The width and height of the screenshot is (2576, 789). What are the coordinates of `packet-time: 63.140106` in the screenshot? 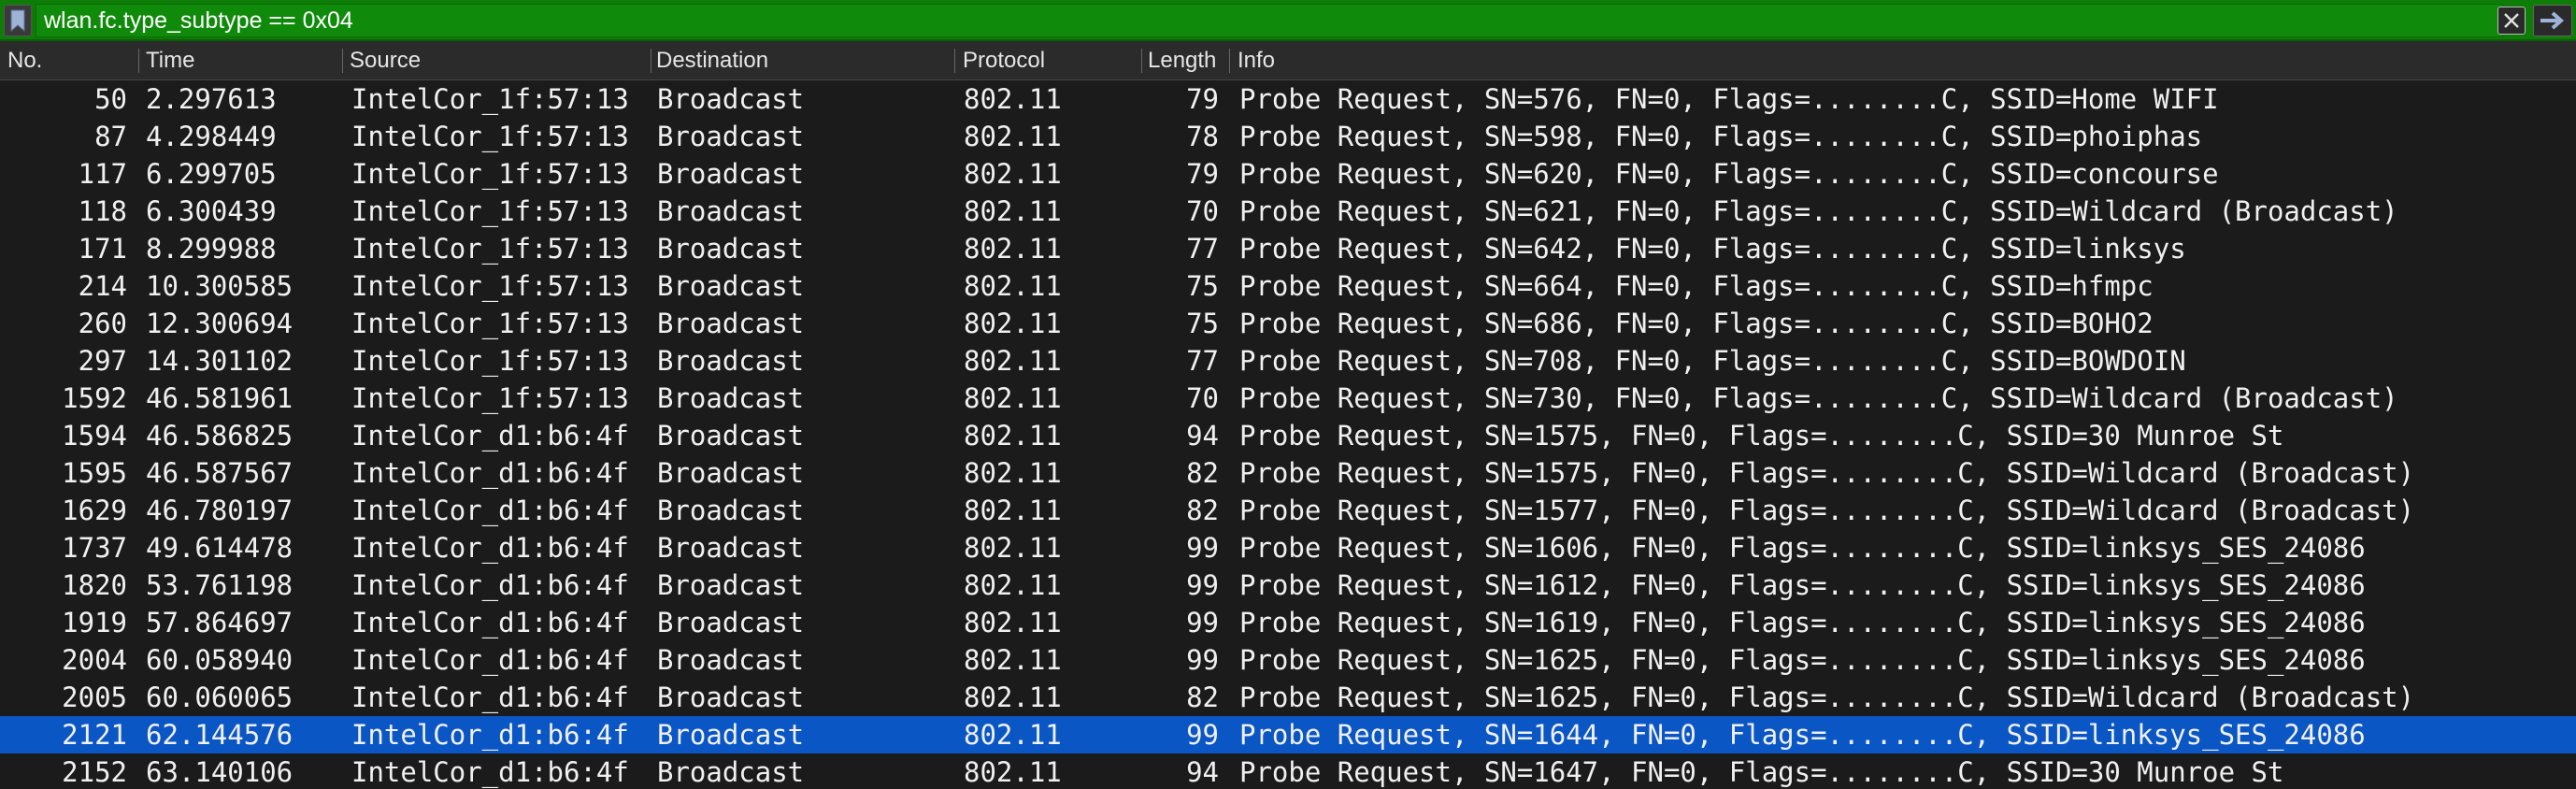 It's located at (219, 772).